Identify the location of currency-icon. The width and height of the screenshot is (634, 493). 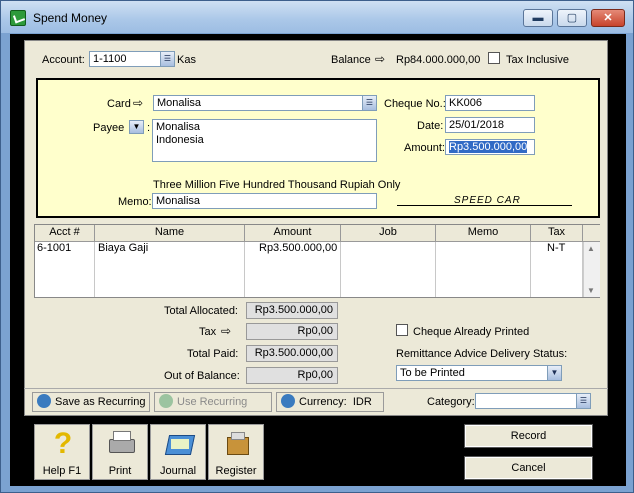
(288, 401).